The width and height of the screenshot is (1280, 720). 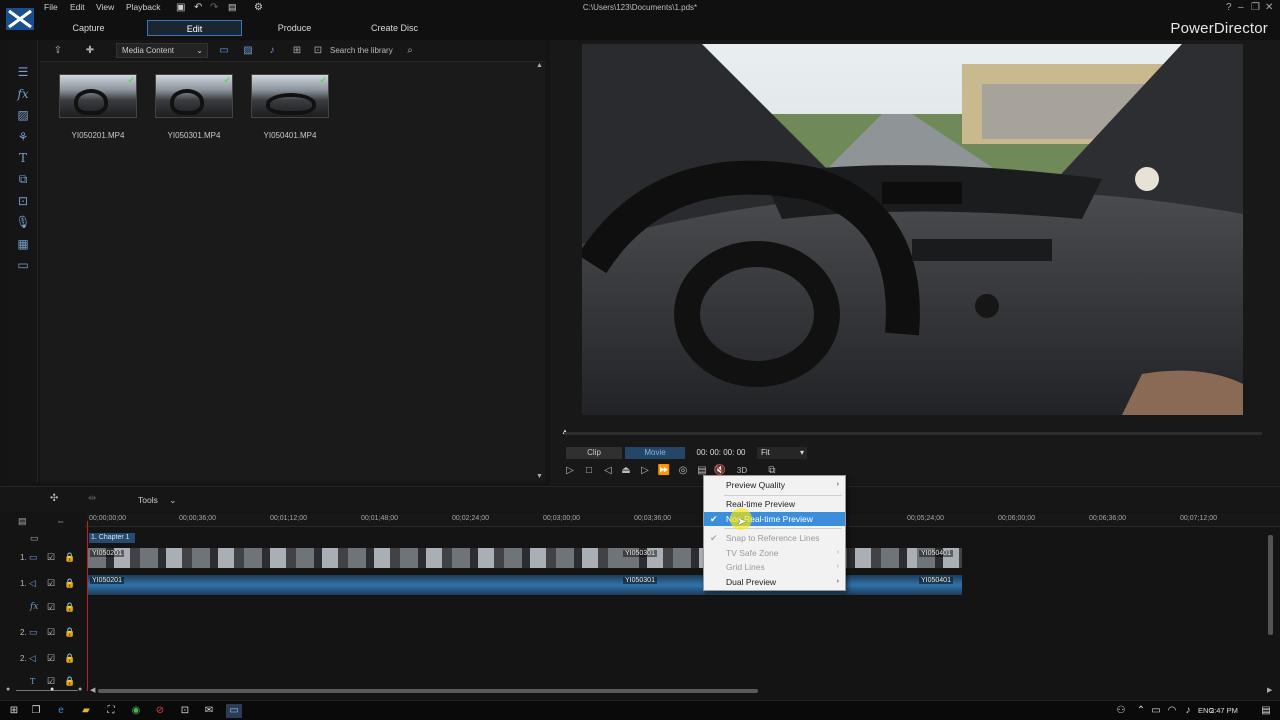 What do you see at coordinates (224, 51) in the screenshot?
I see `filter-video-icon: ▭` at bounding box center [224, 51].